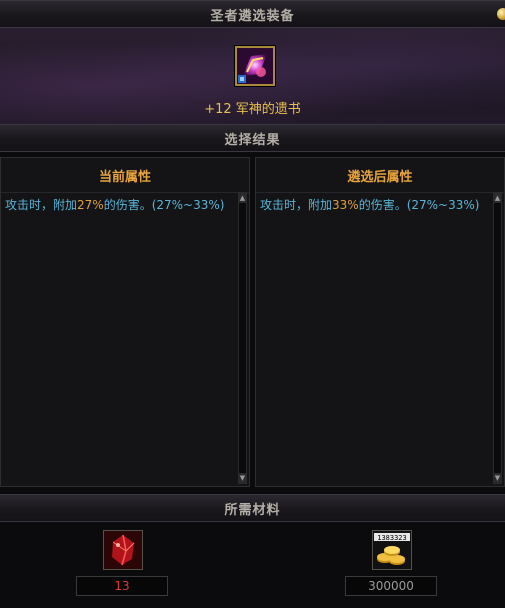  I want to click on materials-title: 所需材料, so click(252, 510).